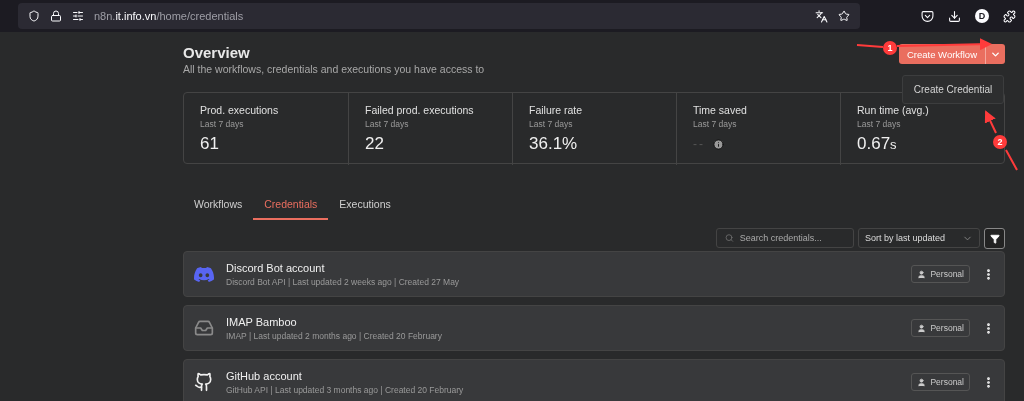 This screenshot has height=401, width=1024. What do you see at coordinates (594, 274) in the screenshot?
I see `credential-card: Discord Bot account Discord Bot API | Last updated 2 weeks ago | Created 27 May Personal` at bounding box center [594, 274].